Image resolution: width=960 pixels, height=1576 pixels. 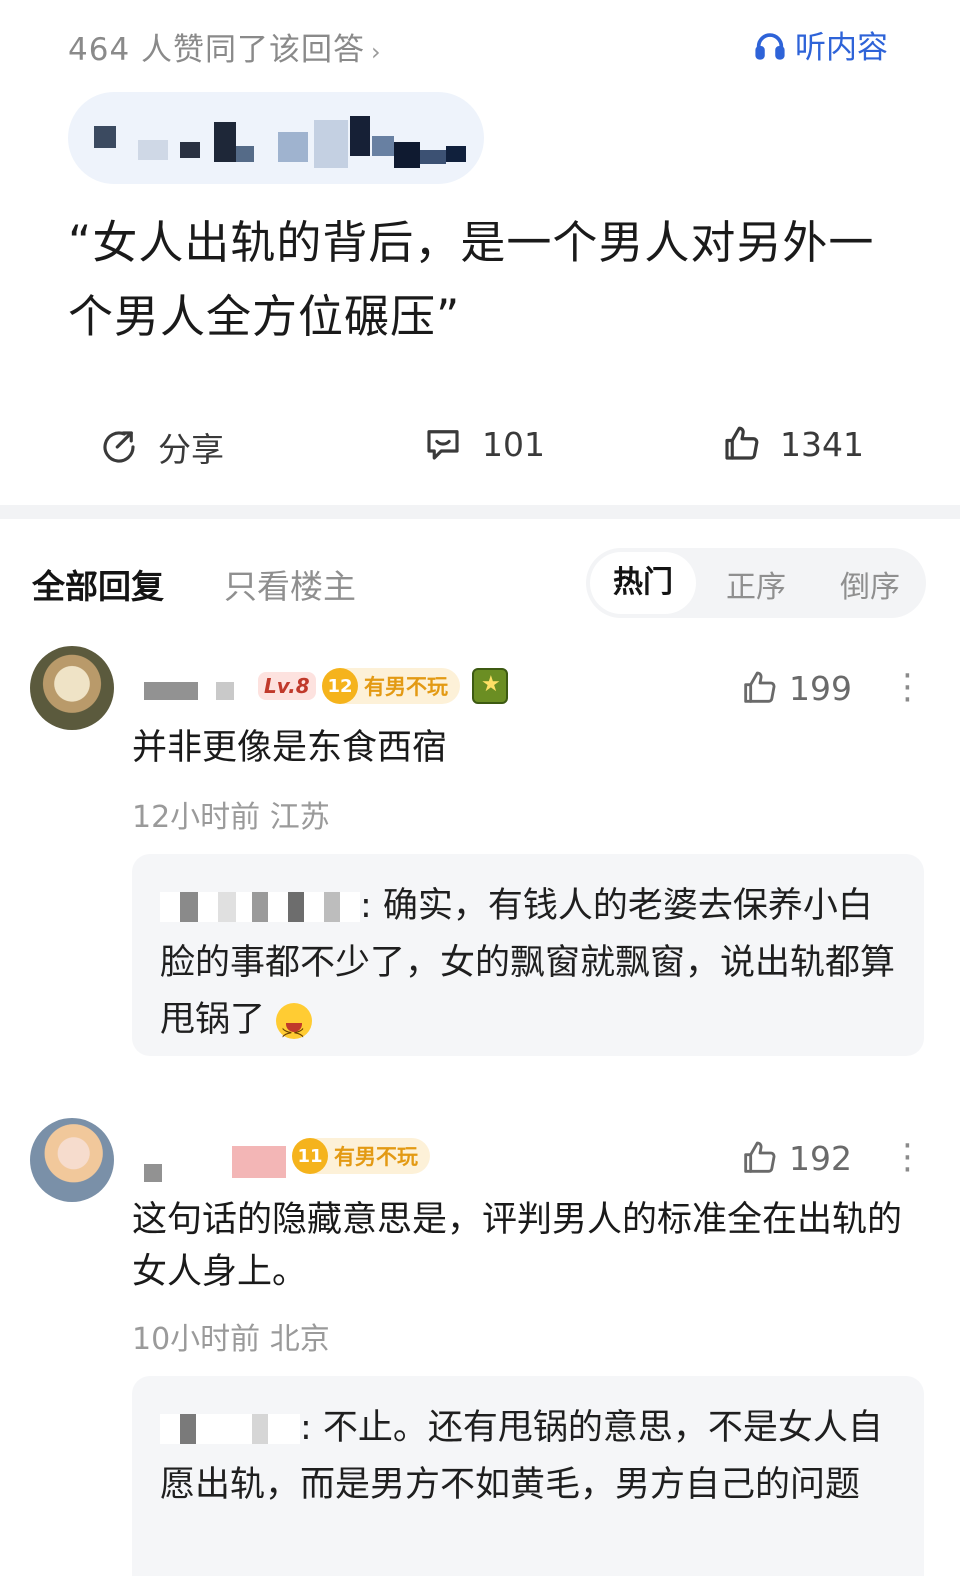 I want to click on like-count: 1341, so click(x=822, y=444).